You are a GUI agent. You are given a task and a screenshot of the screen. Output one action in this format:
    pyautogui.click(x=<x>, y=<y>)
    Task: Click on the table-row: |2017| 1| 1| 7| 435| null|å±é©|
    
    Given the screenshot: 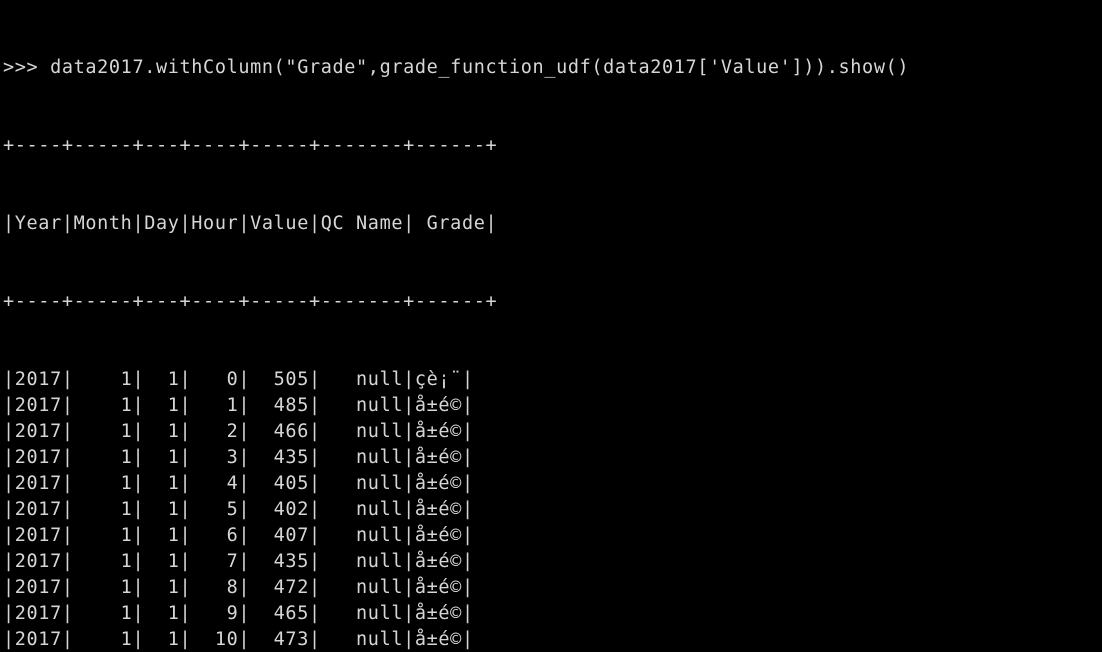 What is the action you would take?
    pyautogui.click(x=238, y=561)
    